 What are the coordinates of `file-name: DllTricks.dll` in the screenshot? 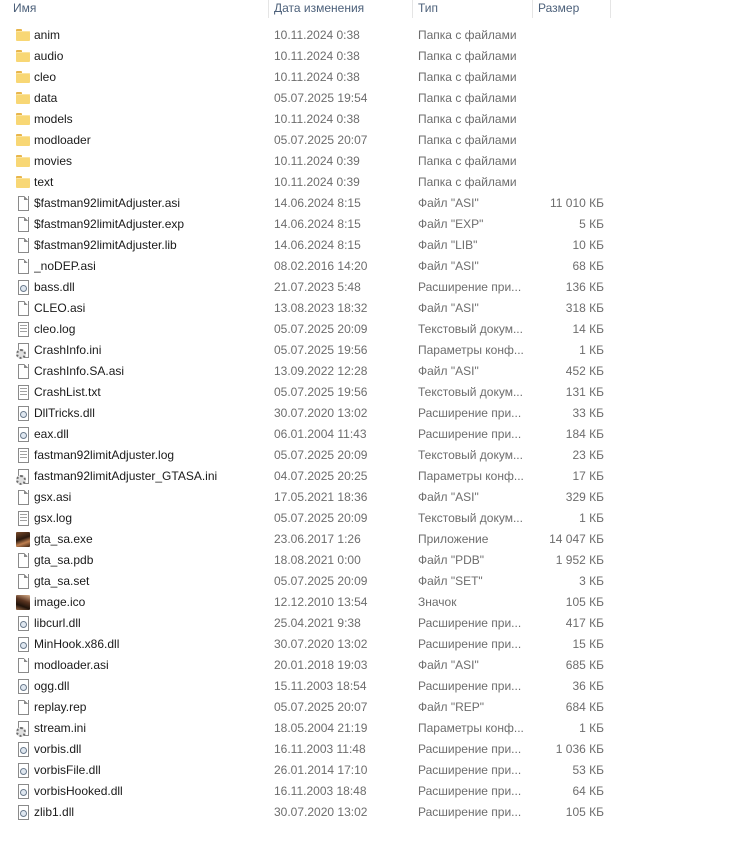 It's located at (64, 413).